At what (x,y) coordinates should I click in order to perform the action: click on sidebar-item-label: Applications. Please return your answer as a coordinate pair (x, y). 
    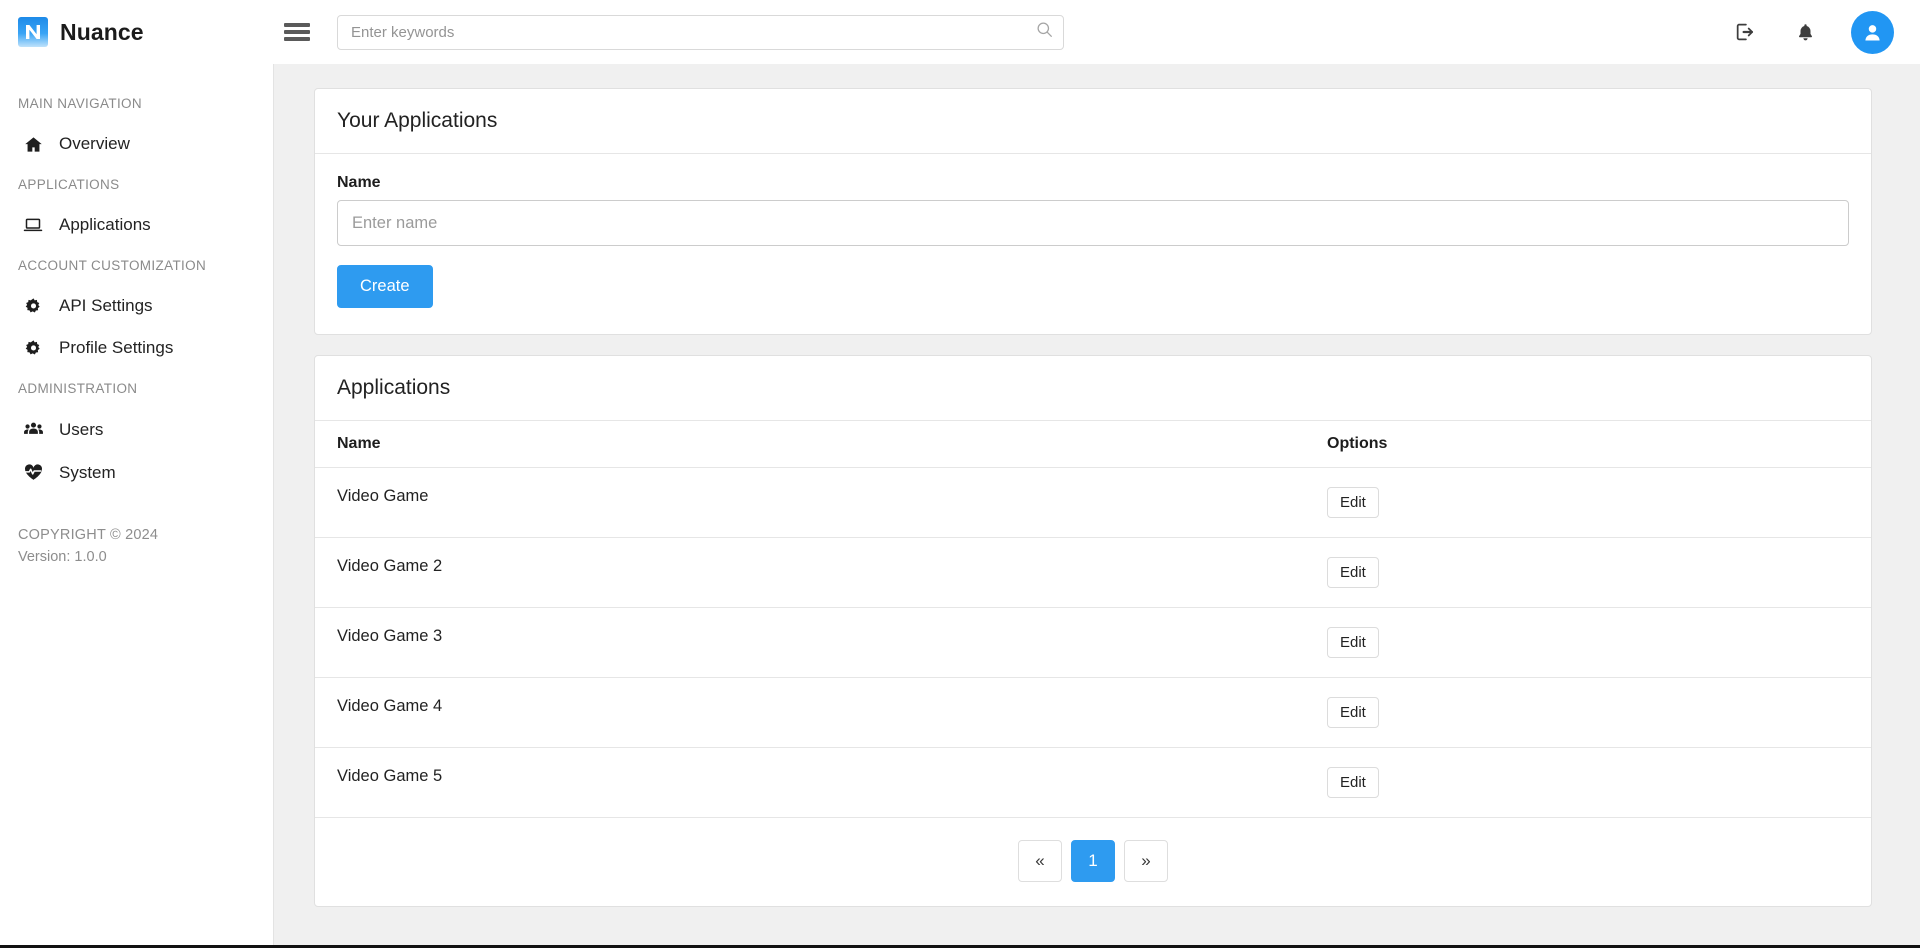
    Looking at the image, I should click on (105, 224).